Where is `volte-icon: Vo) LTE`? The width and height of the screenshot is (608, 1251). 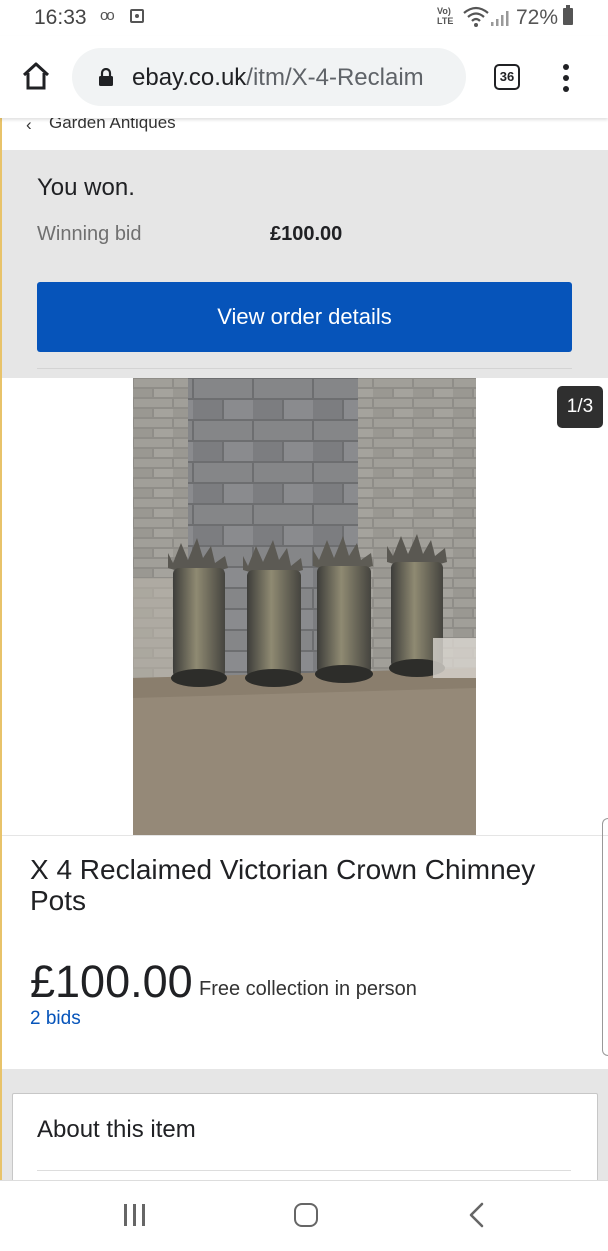
volte-icon: Vo) LTE is located at coordinates (445, 16).